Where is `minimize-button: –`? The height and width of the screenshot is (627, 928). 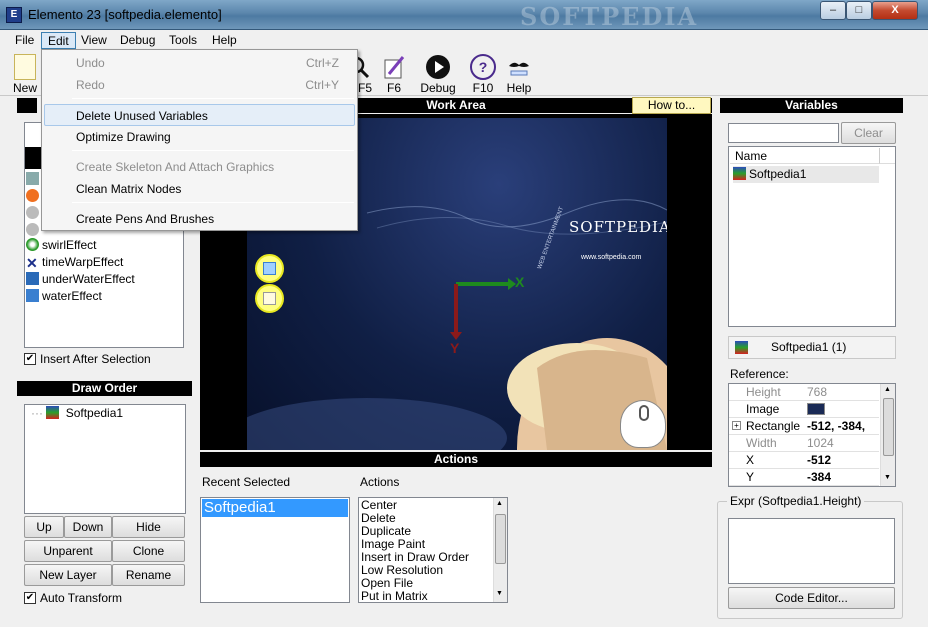 minimize-button: – is located at coordinates (833, 10).